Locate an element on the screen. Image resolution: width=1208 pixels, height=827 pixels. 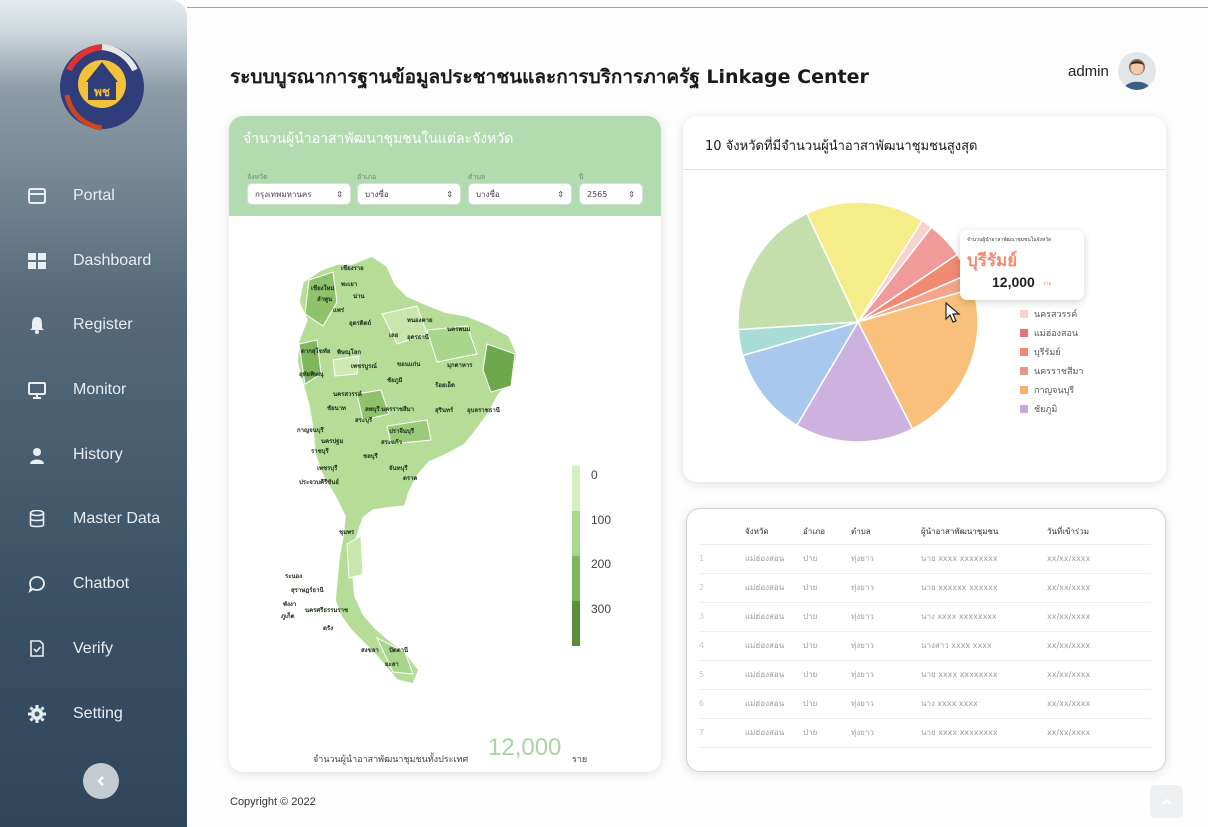
svg-text: นครพนม is located at coordinates (458, 329).